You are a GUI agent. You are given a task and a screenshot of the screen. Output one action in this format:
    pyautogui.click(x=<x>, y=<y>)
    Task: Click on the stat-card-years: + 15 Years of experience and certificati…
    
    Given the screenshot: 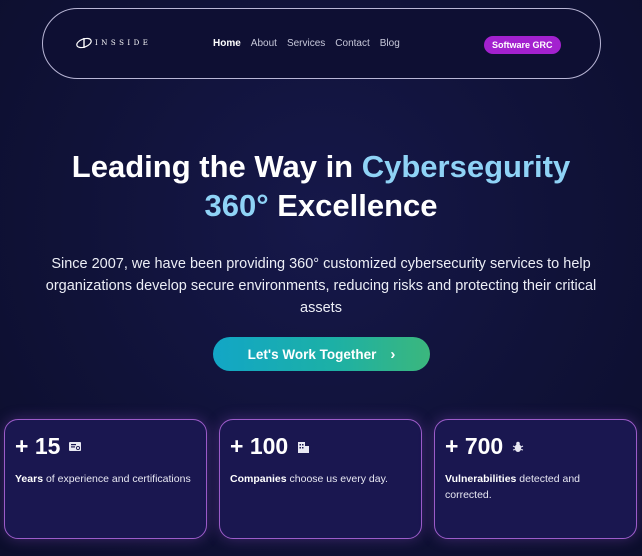 What is the action you would take?
    pyautogui.click(x=105, y=479)
    